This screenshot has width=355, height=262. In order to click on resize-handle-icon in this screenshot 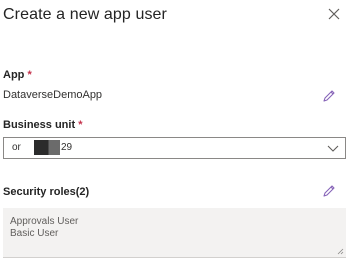, I will do `click(340, 251)`.